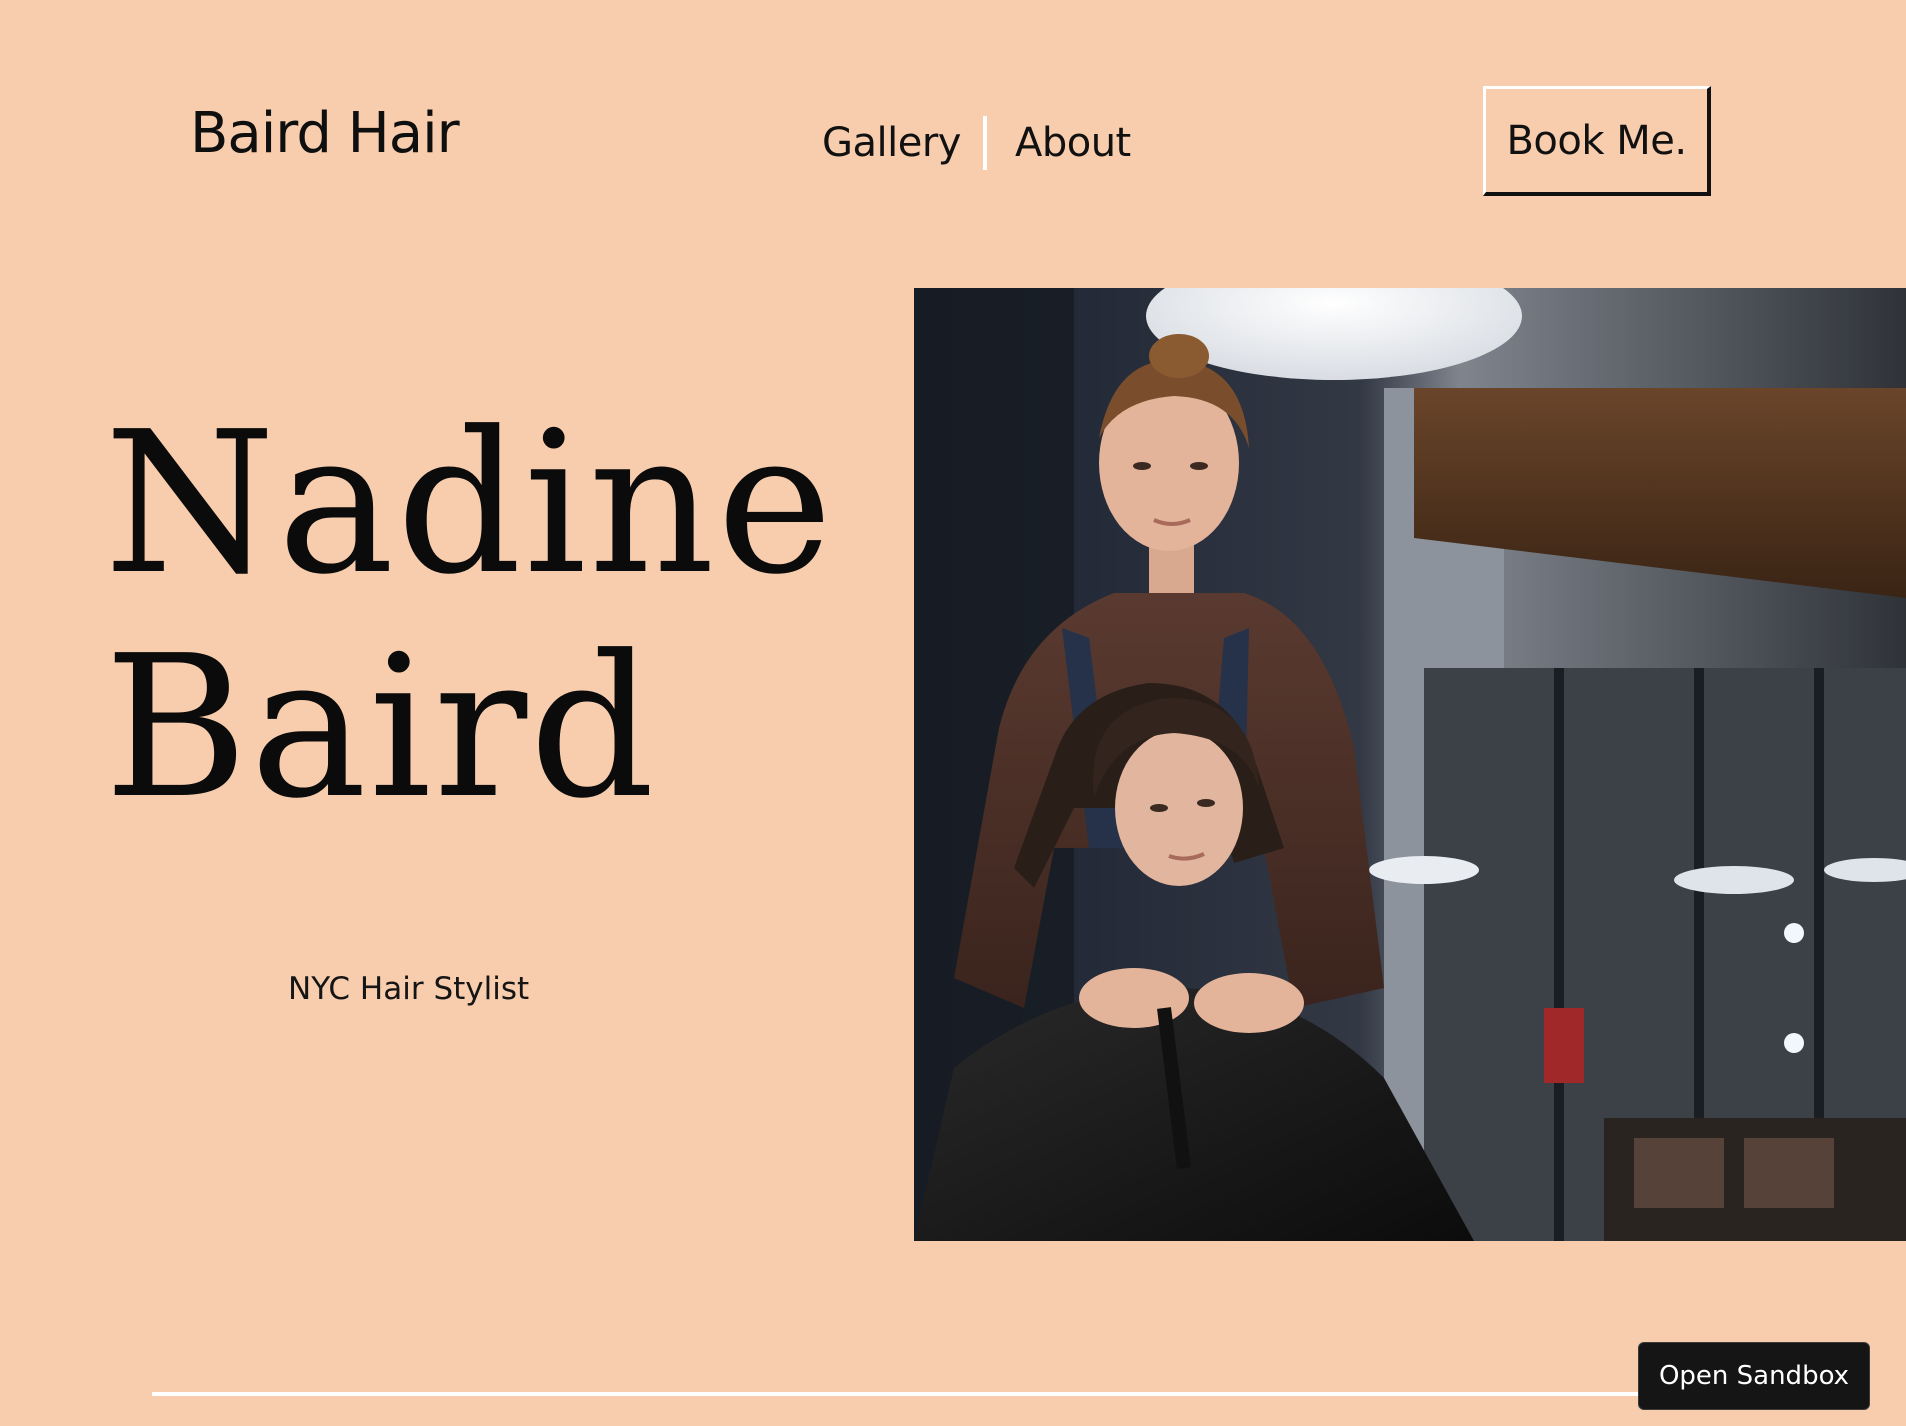 Image resolution: width=1906 pixels, height=1426 pixels. Describe the element at coordinates (325, 134) in the screenshot. I see `brand-logo: Baird Hair` at that location.